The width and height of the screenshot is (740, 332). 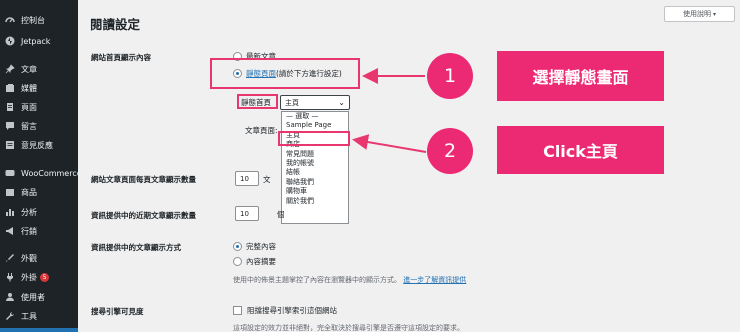 I want to click on sidebar-item-label: WooCommerce, so click(x=51, y=173).